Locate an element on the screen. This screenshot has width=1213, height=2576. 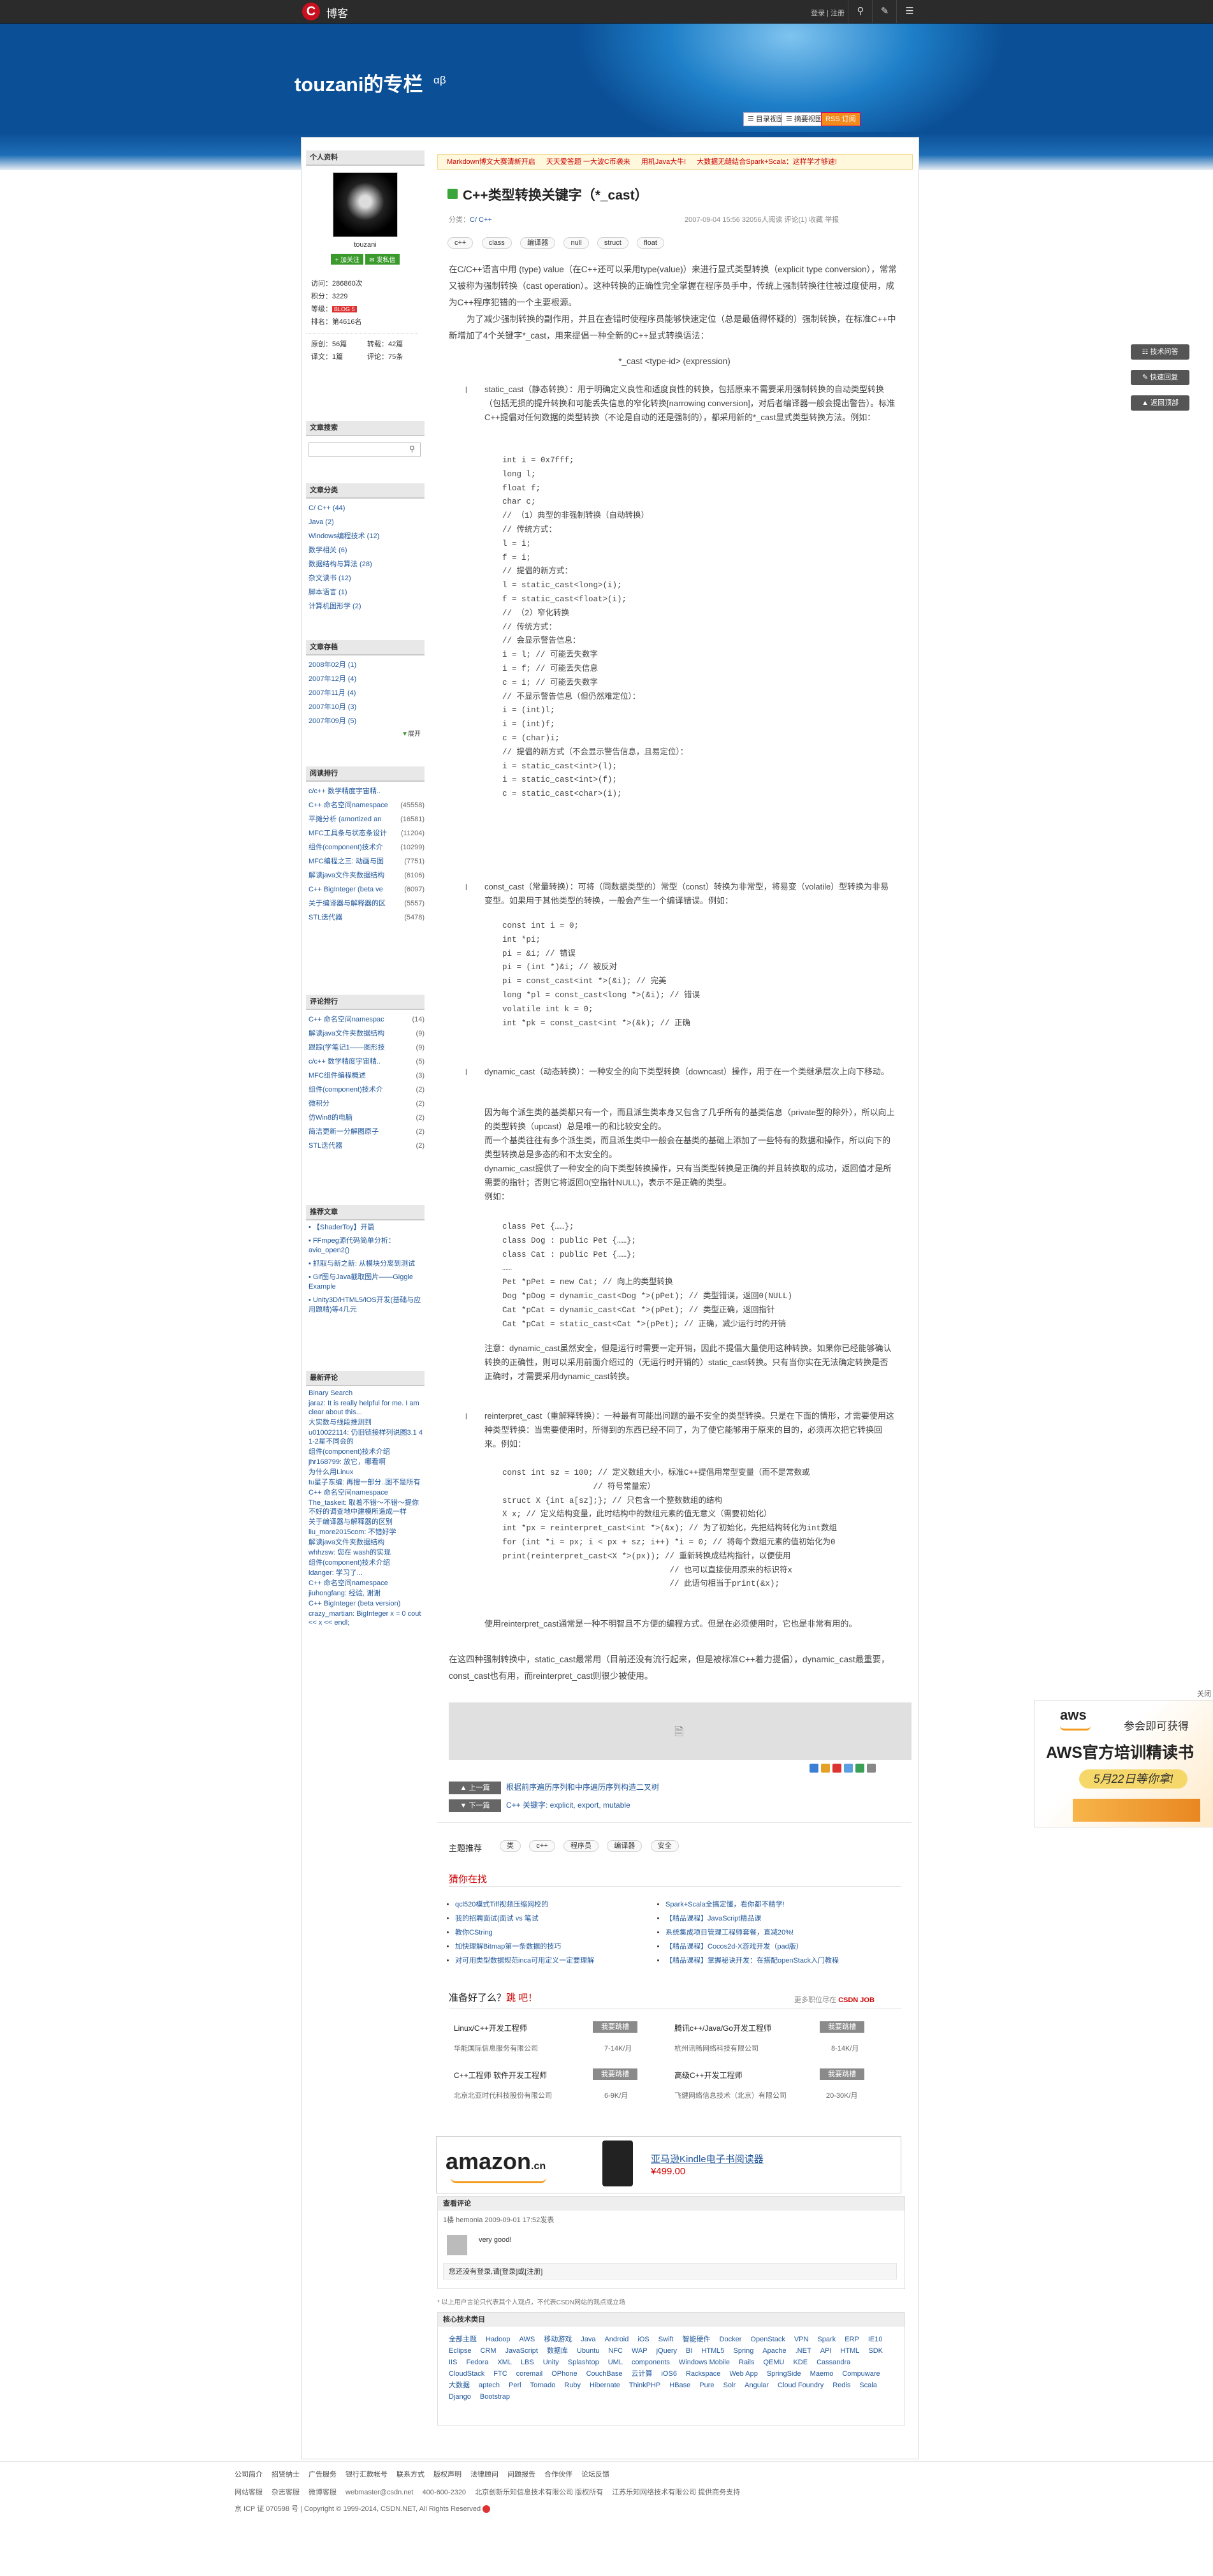
tag: struct is located at coordinates (612, 243).